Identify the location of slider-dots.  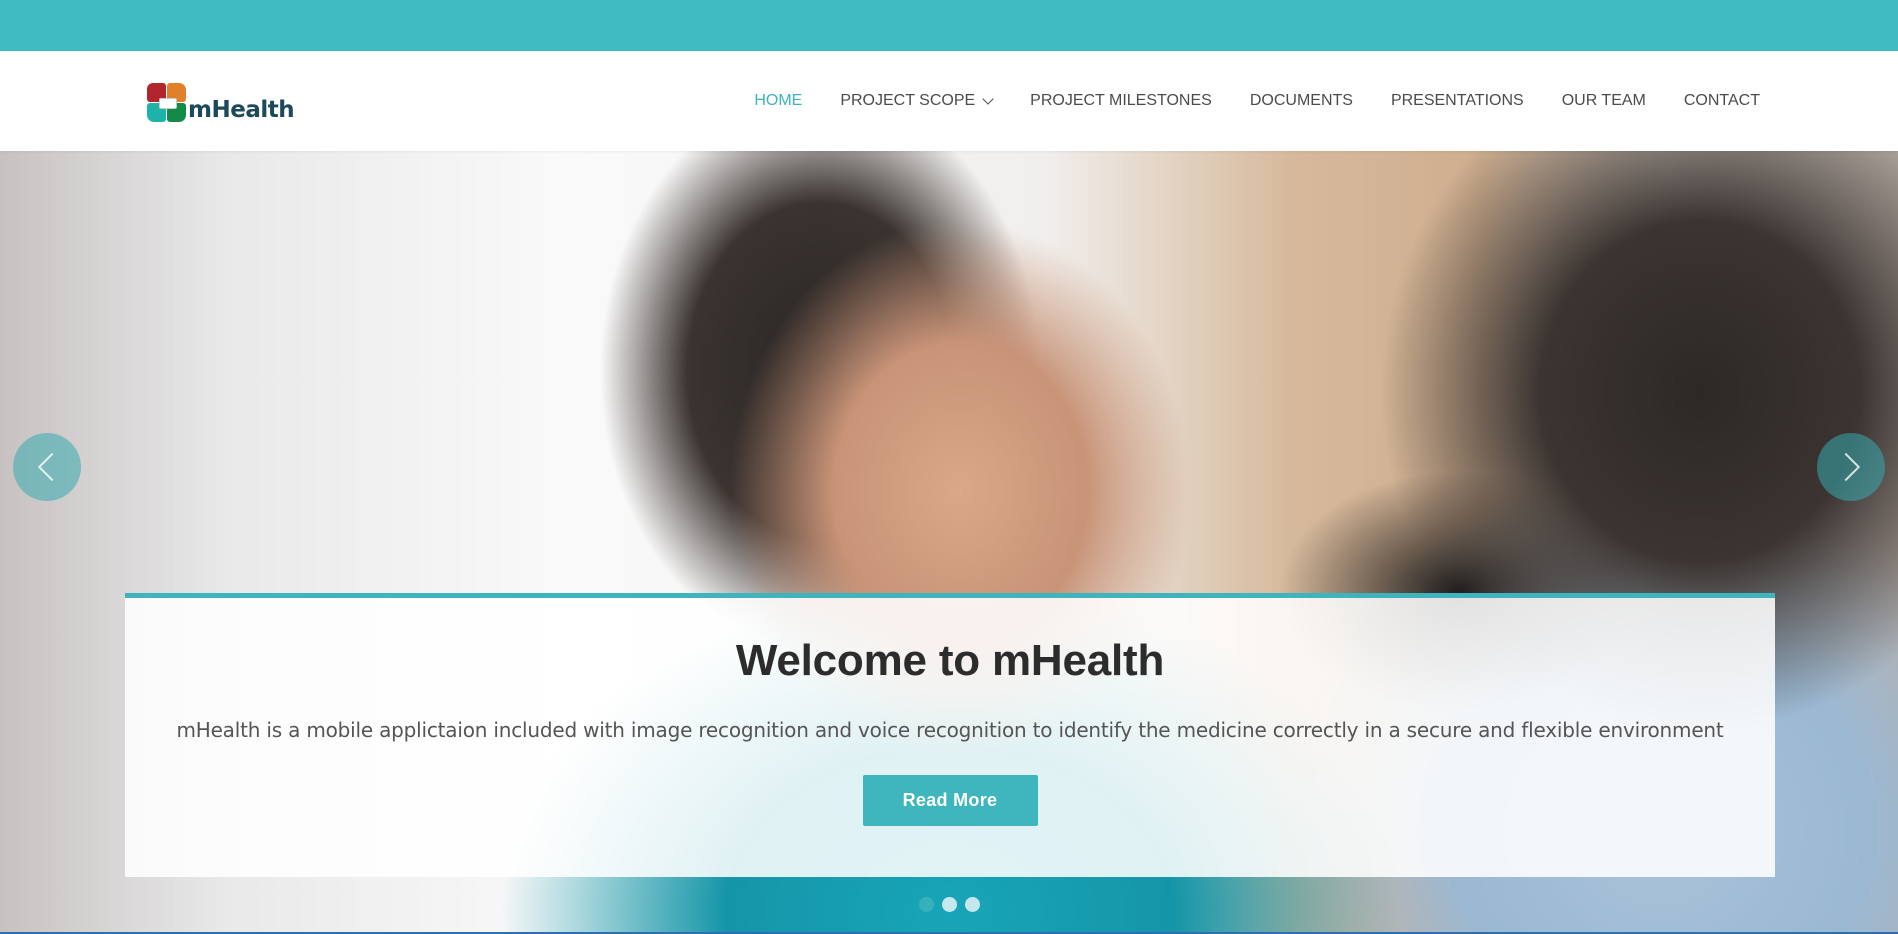
(953, 904).